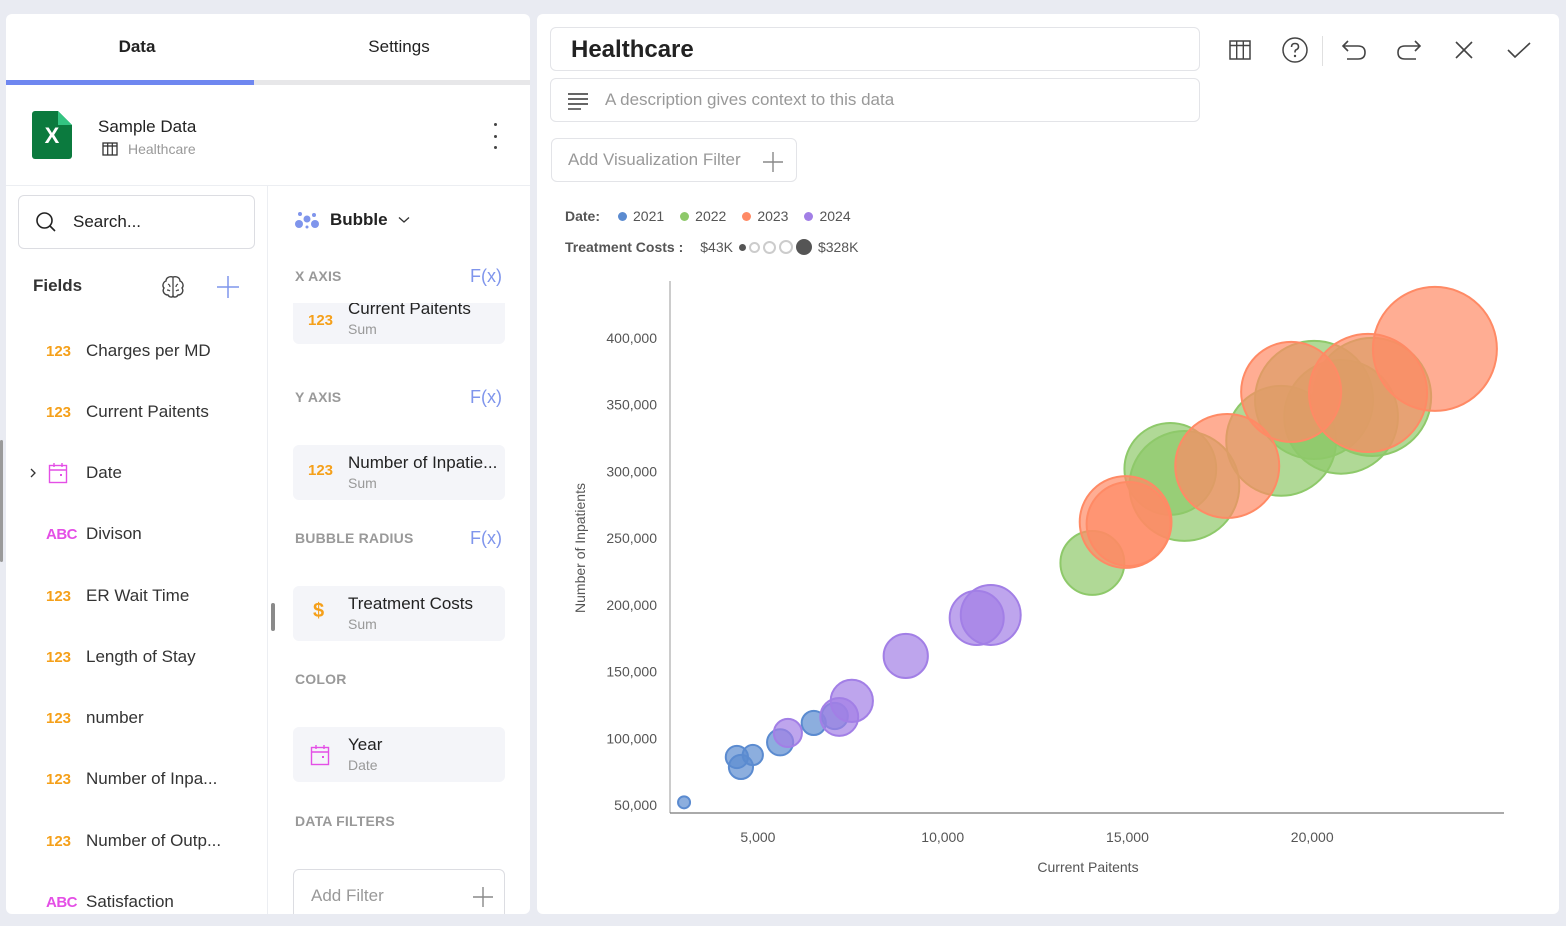 The width and height of the screenshot is (1566, 926). What do you see at coordinates (147, 126) in the screenshot?
I see `data-source-name: Sample Data` at bounding box center [147, 126].